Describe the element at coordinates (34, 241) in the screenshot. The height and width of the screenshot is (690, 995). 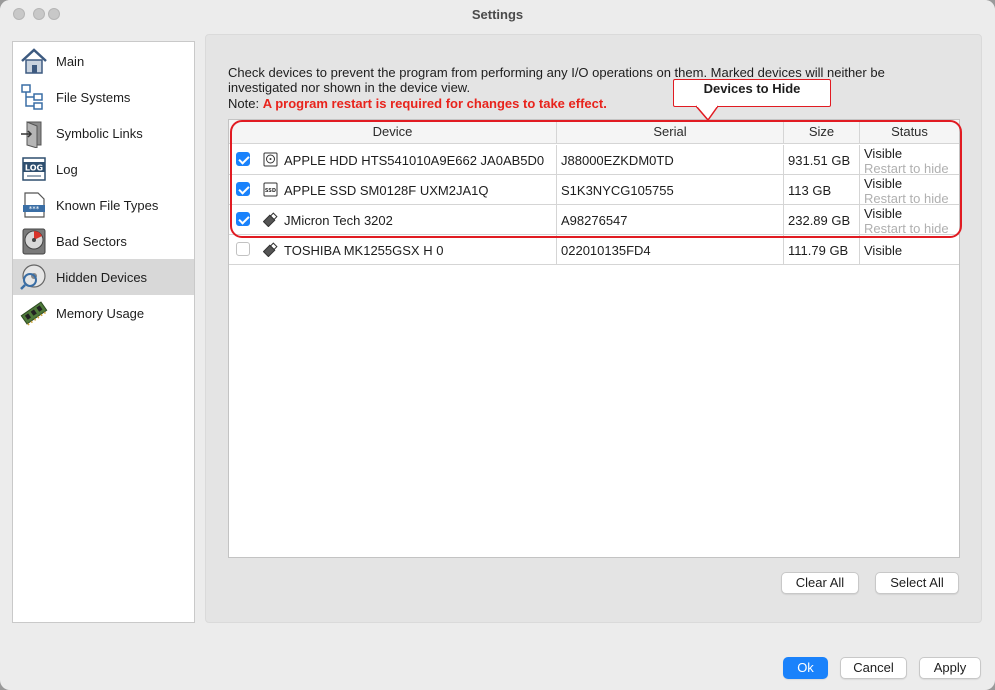
I see `bad-disk-icon` at that location.